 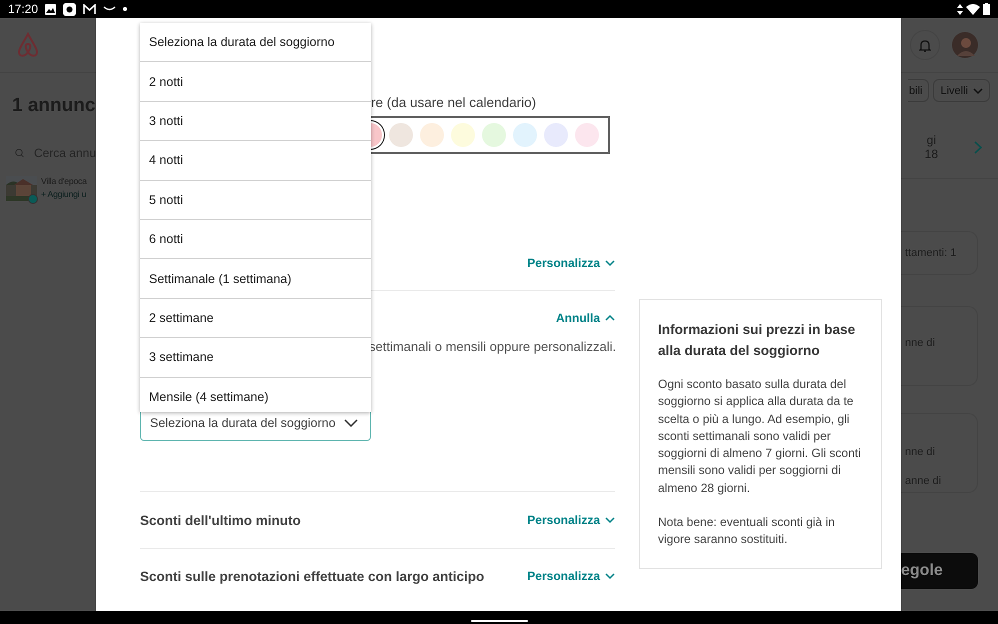 What do you see at coordinates (499, 621) in the screenshot?
I see `home-handle` at bounding box center [499, 621].